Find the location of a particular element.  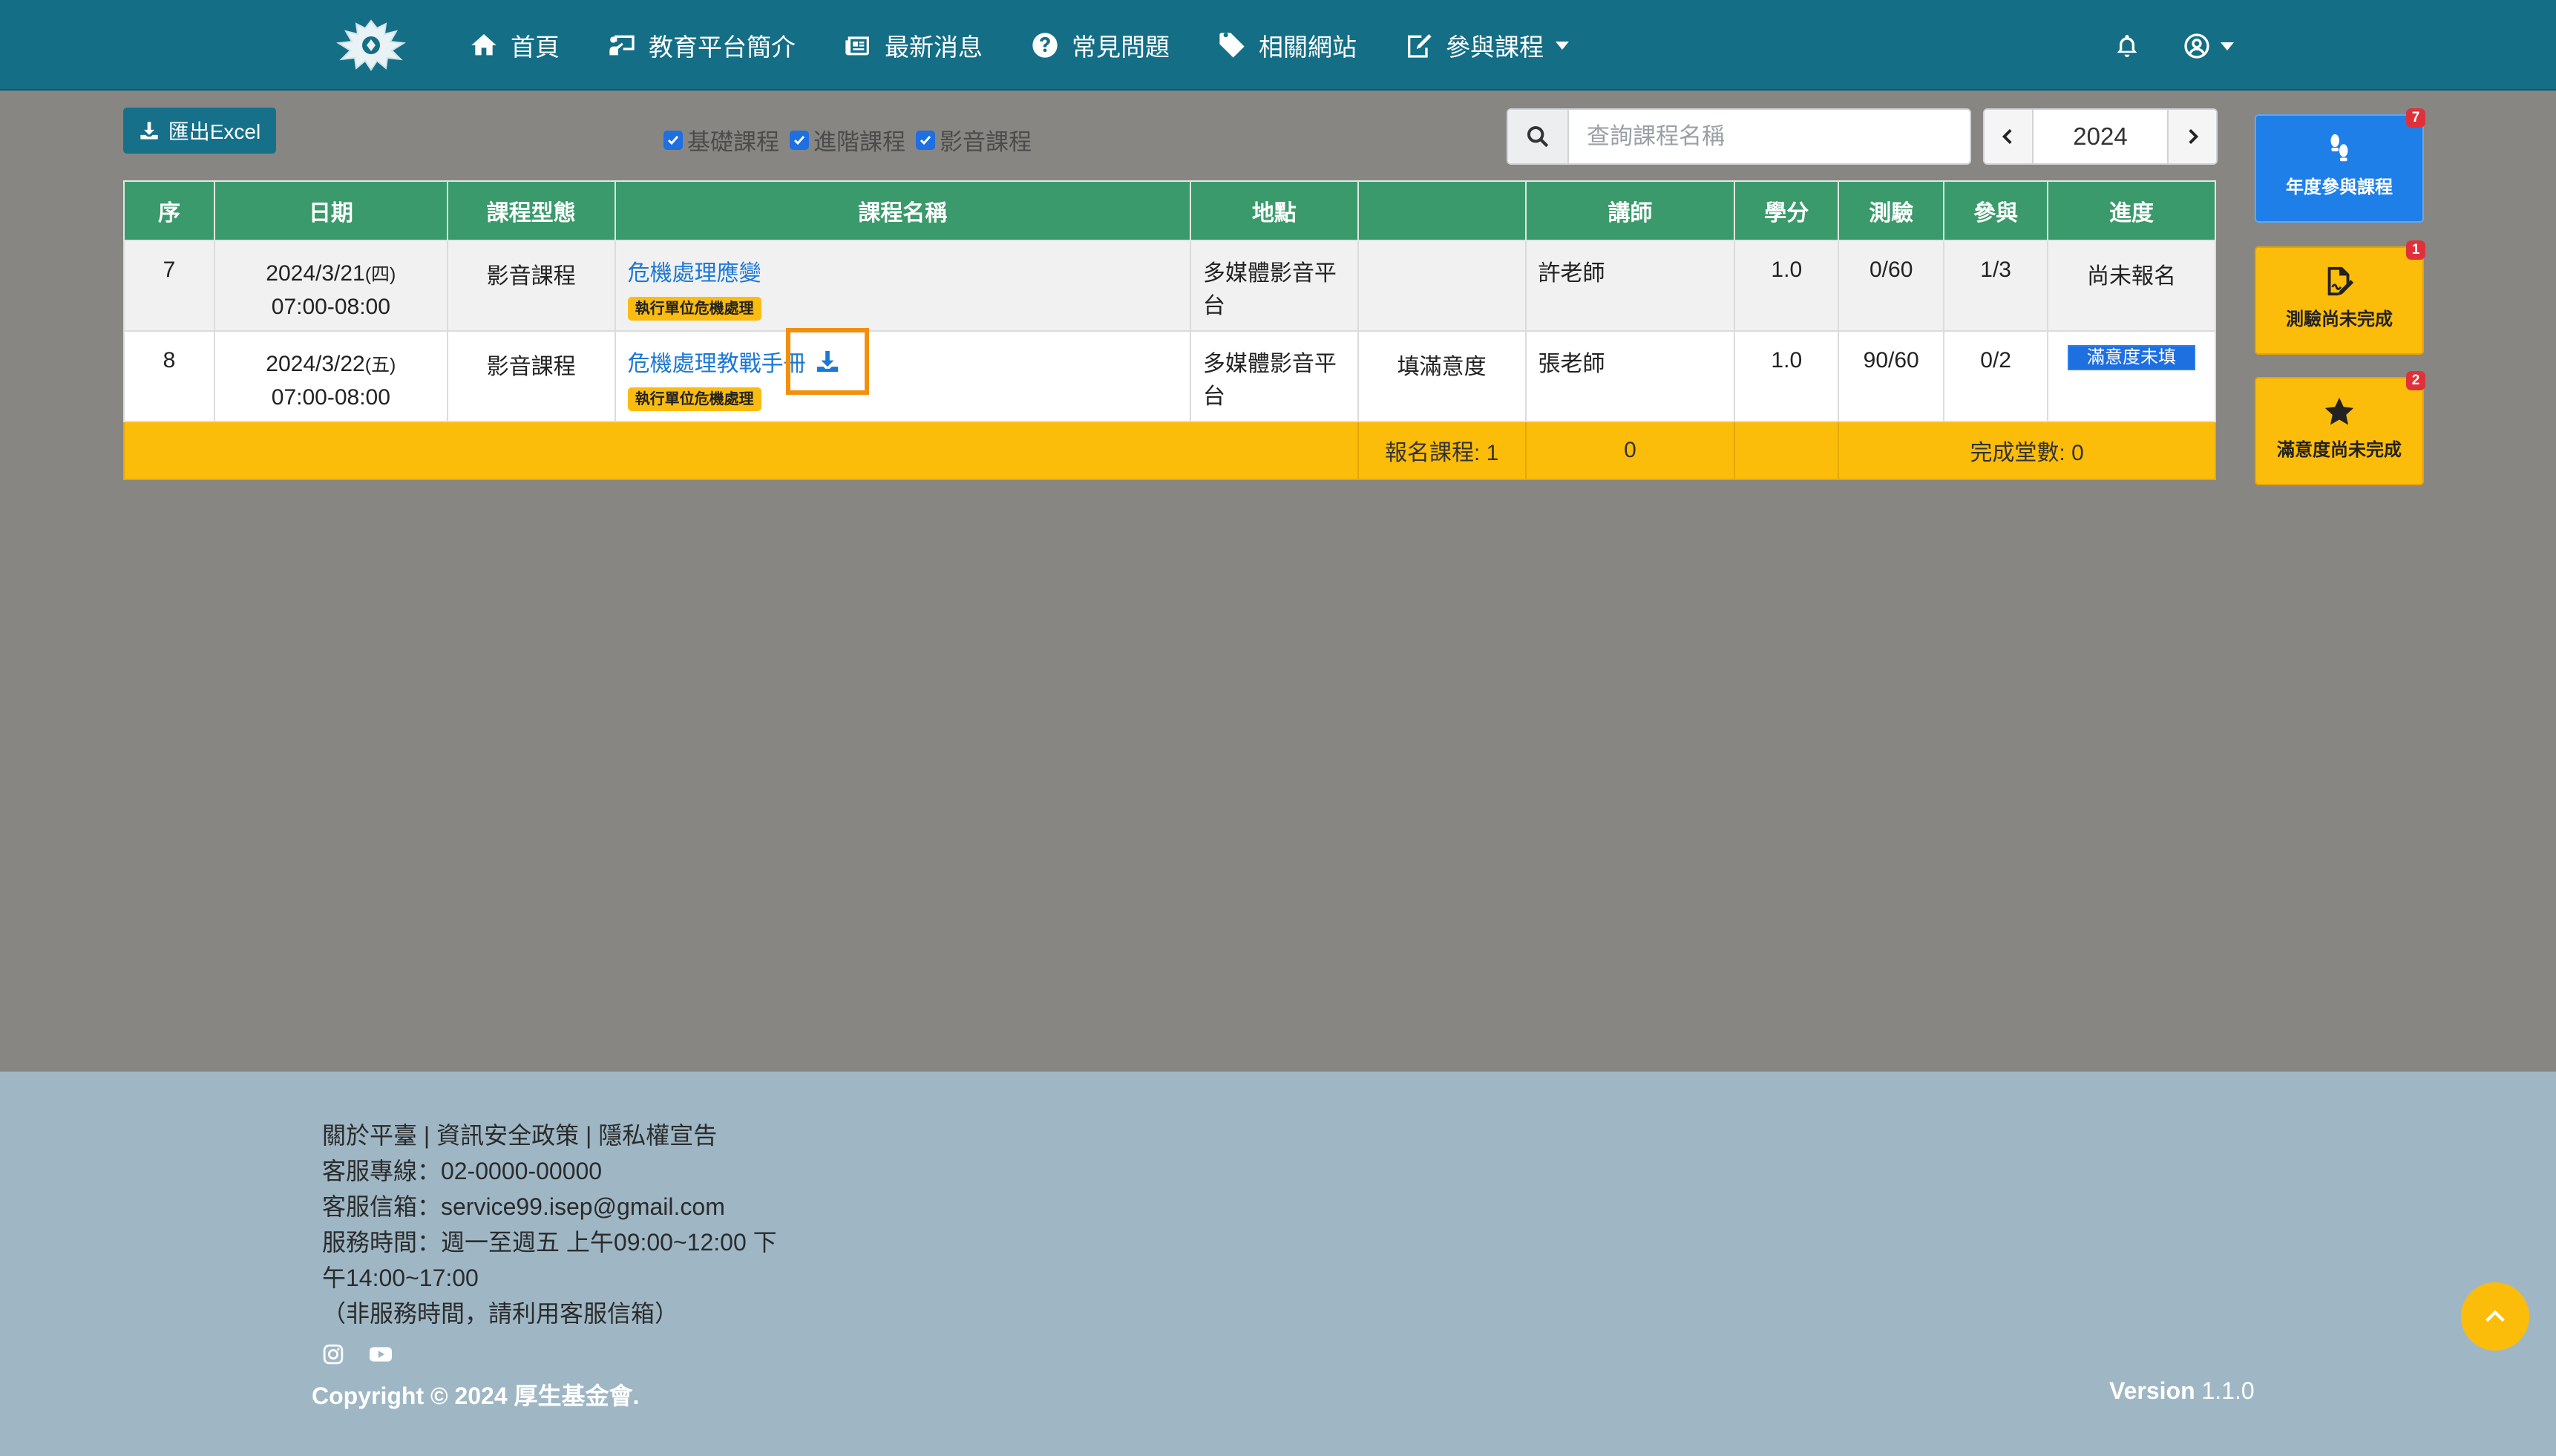

course-type-filters: 基礎課程 進階課程 影音課程 is located at coordinates (852, 140).